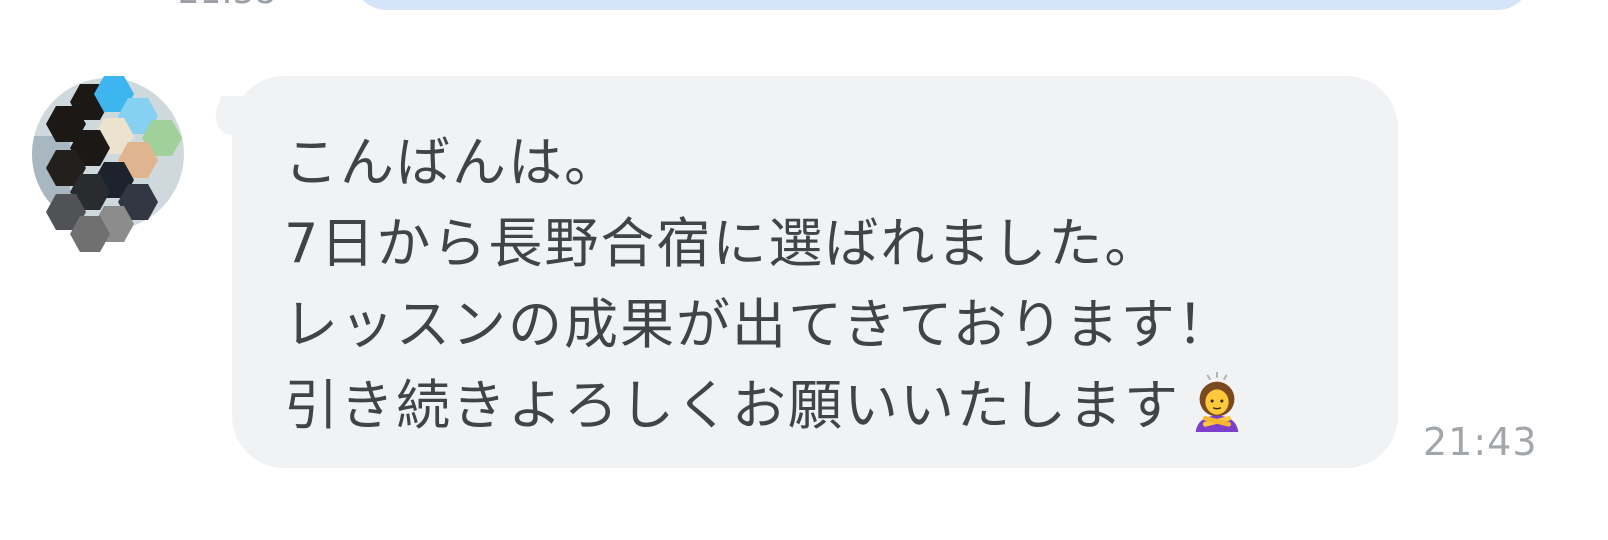  I want to click on message-time: 21:43, so click(1480, 442).